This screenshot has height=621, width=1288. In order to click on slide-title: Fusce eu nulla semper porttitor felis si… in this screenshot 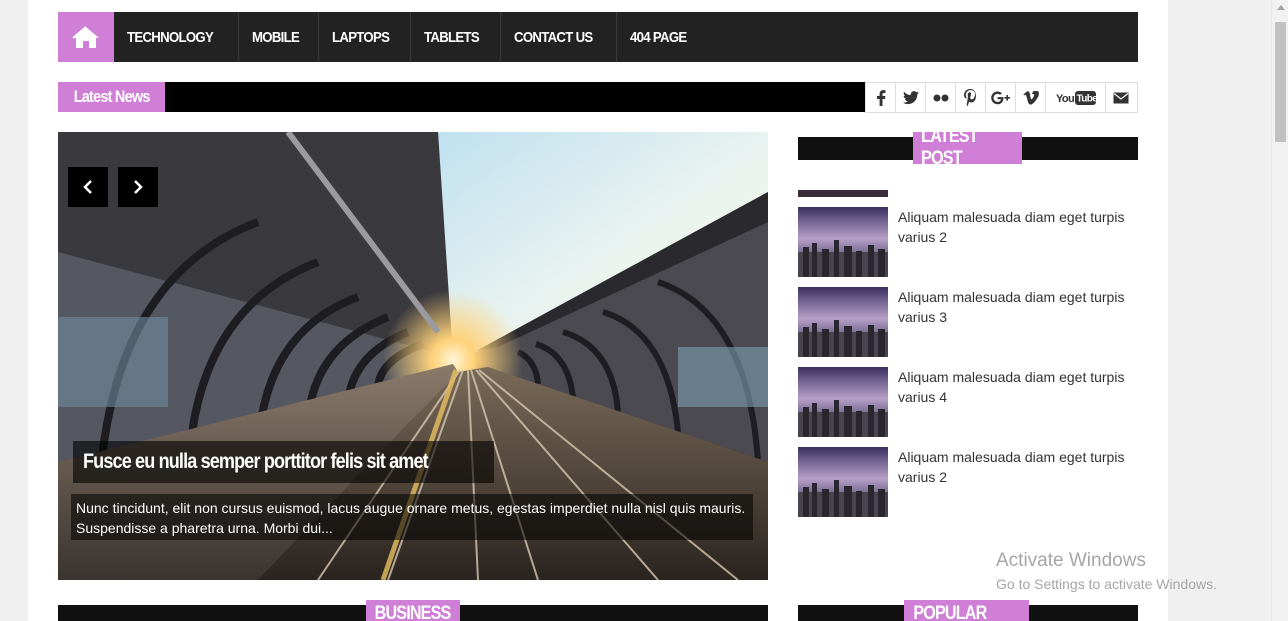, I will do `click(283, 462)`.